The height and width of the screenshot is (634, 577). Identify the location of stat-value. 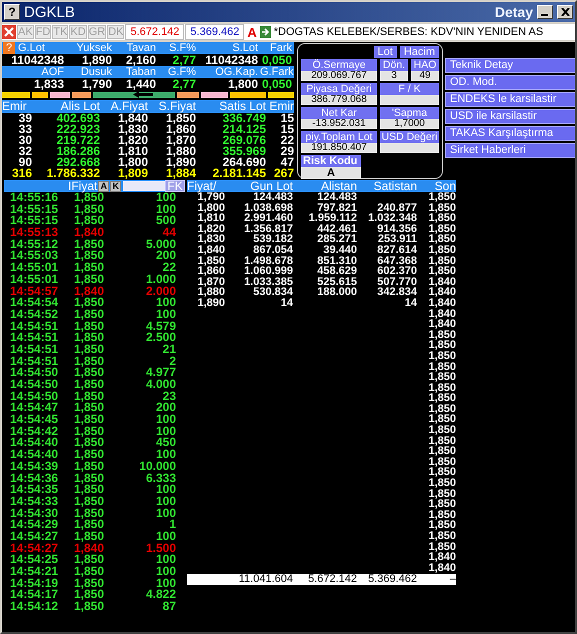
(409, 100).